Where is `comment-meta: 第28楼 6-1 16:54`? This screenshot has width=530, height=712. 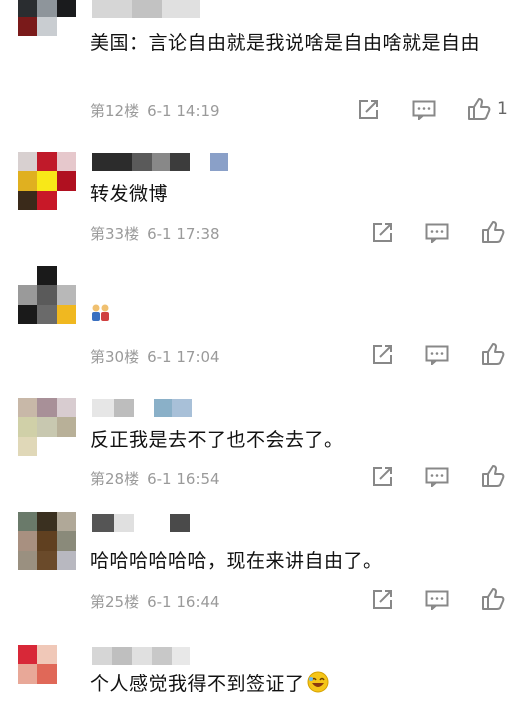 comment-meta: 第28楼 6-1 16:54 is located at coordinates (155, 478).